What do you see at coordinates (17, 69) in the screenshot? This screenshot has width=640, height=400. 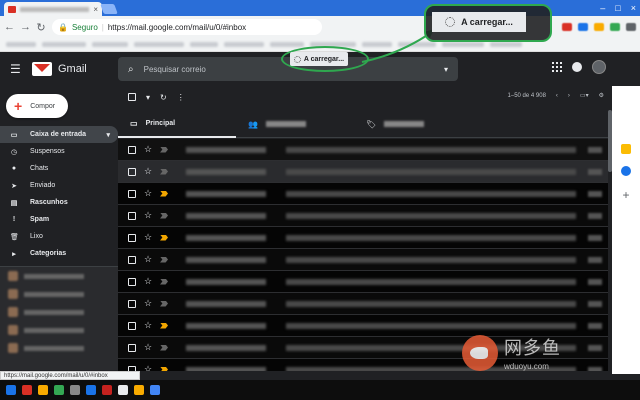 I see `main-menu-icon: ☰` at bounding box center [17, 69].